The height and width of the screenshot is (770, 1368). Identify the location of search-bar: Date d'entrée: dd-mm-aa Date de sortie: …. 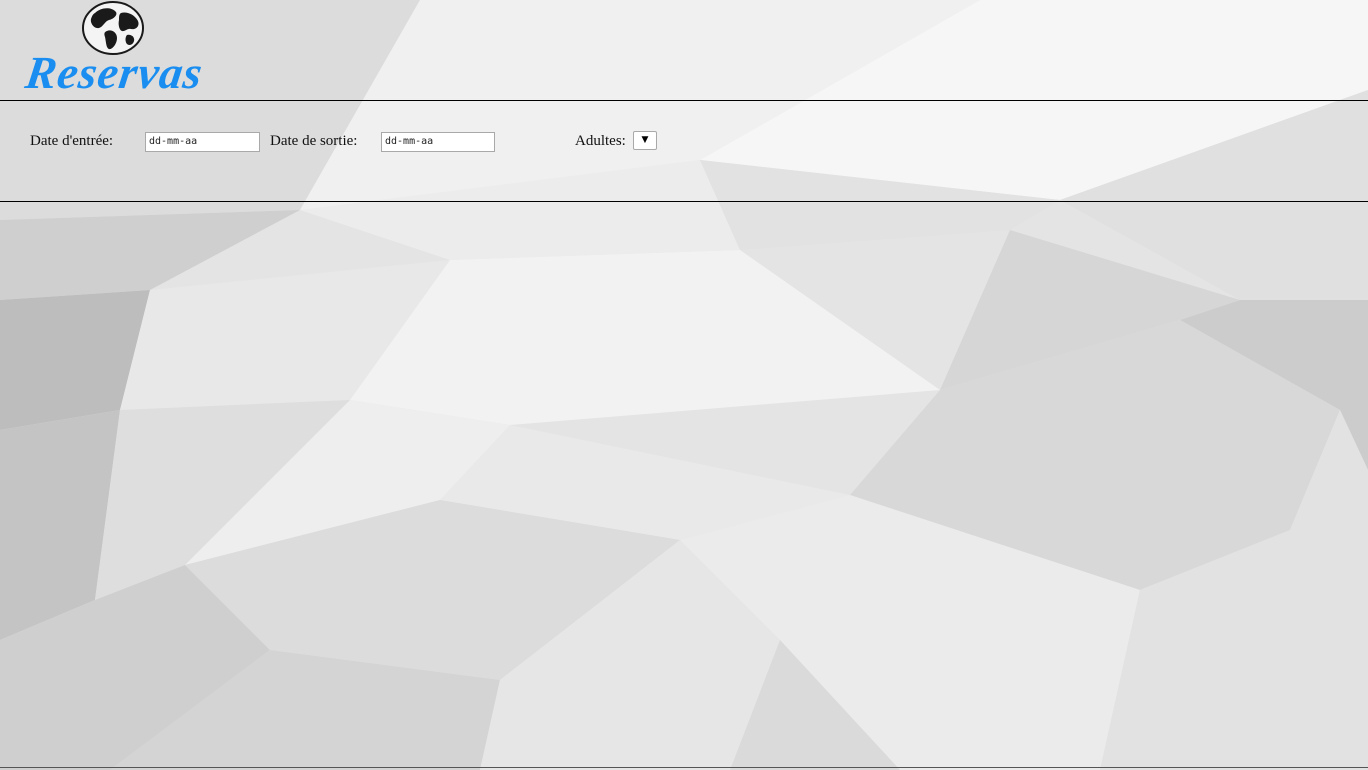
(684, 151).